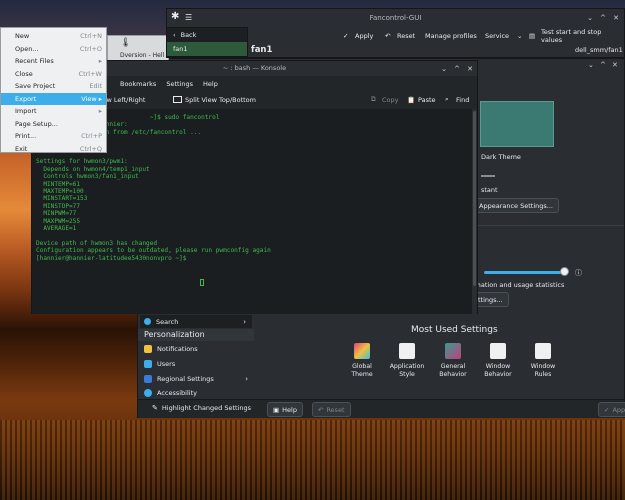 The width and height of the screenshot is (625, 500). What do you see at coordinates (201, 408) in the screenshot?
I see `highlight-changed-settings-button: ✎ Highlight Changed Settings` at bounding box center [201, 408].